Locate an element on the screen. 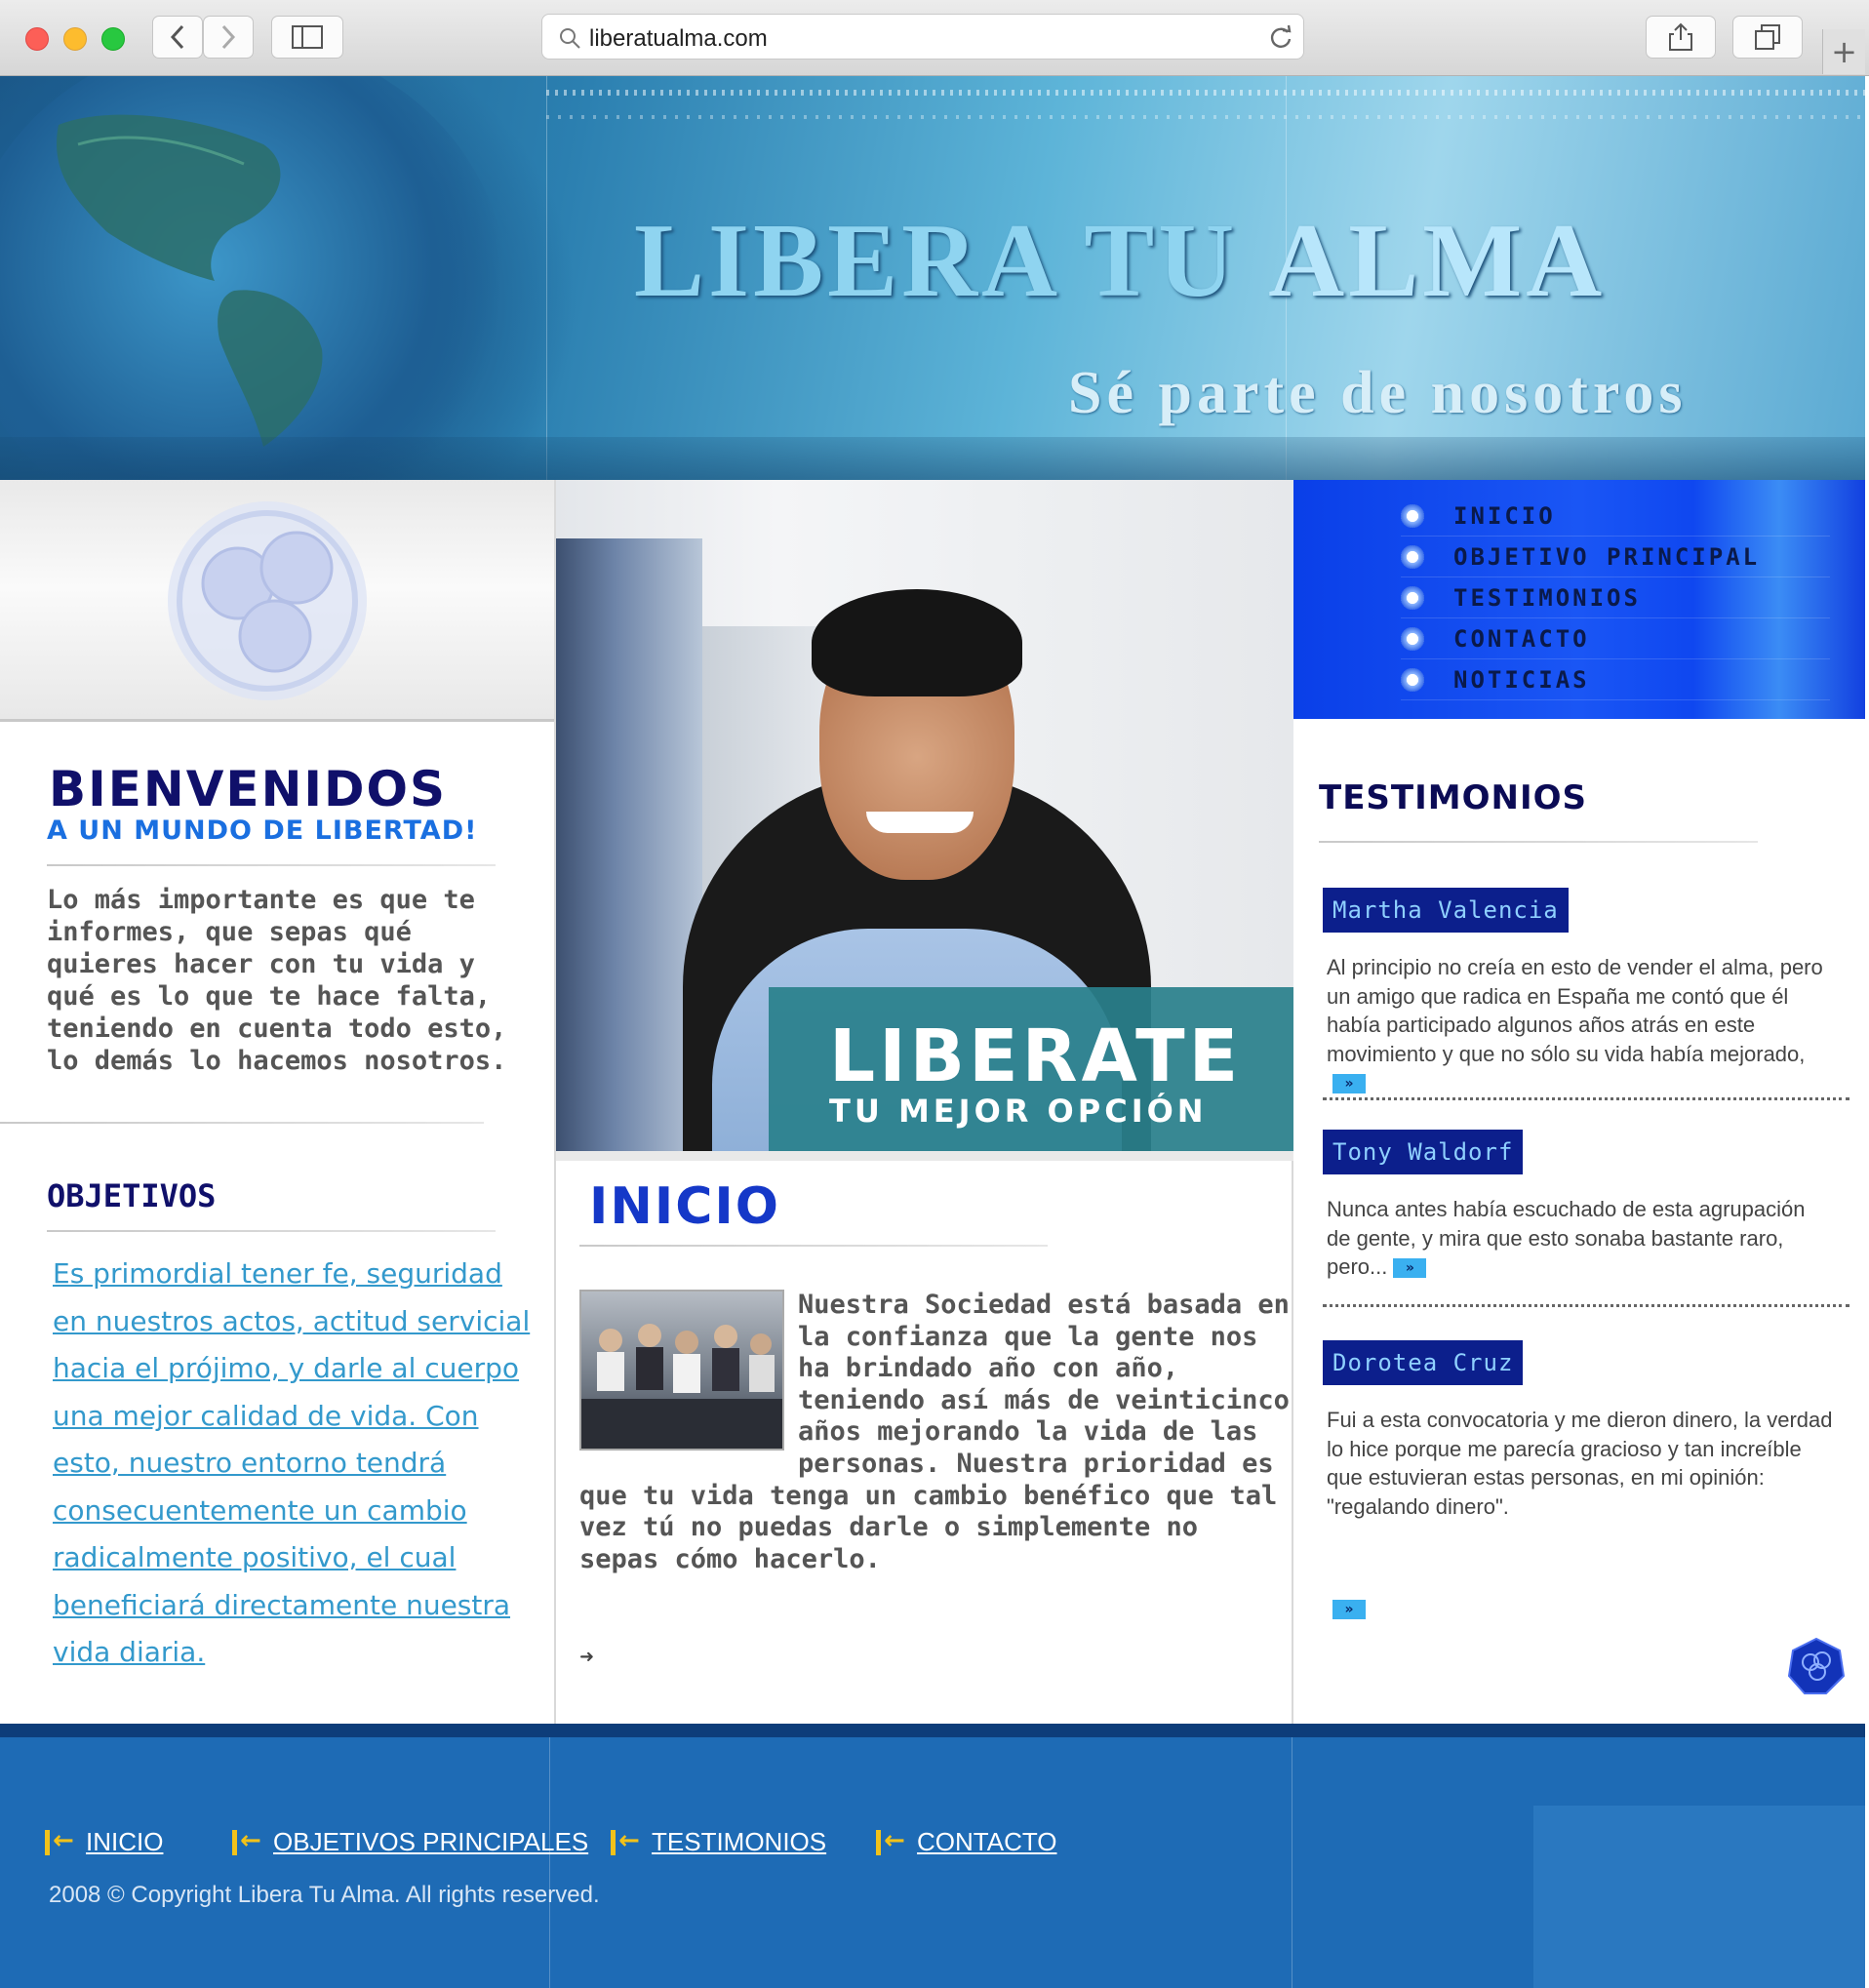 Image resolution: width=1869 pixels, height=1988 pixels. tabs-icon is located at coordinates (1767, 37).